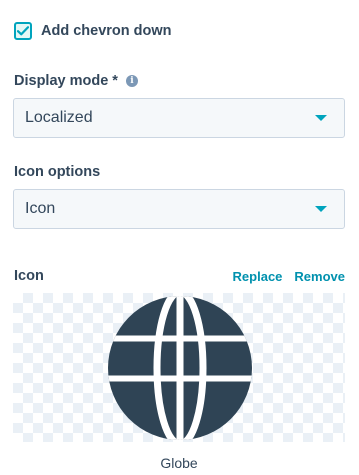 The height and width of the screenshot is (475, 359). Describe the element at coordinates (179, 276) in the screenshot. I see `icon-field-header: Icon Replace Remove` at that location.